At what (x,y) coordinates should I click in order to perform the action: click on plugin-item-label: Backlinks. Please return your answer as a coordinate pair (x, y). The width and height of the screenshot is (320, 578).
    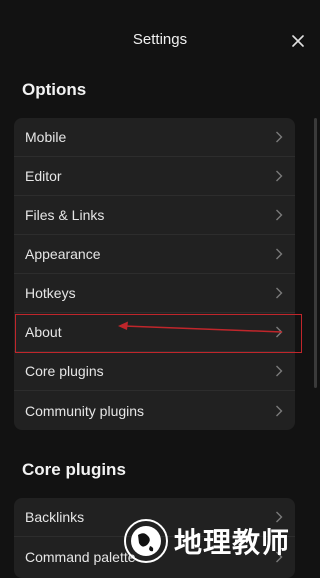
    Looking at the image, I should click on (55, 517).